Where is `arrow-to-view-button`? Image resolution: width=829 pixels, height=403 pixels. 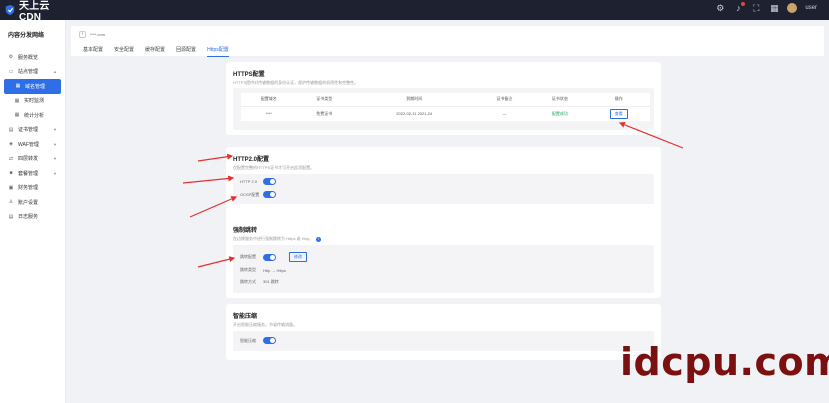
arrow-to-view-button is located at coordinates (651, 135).